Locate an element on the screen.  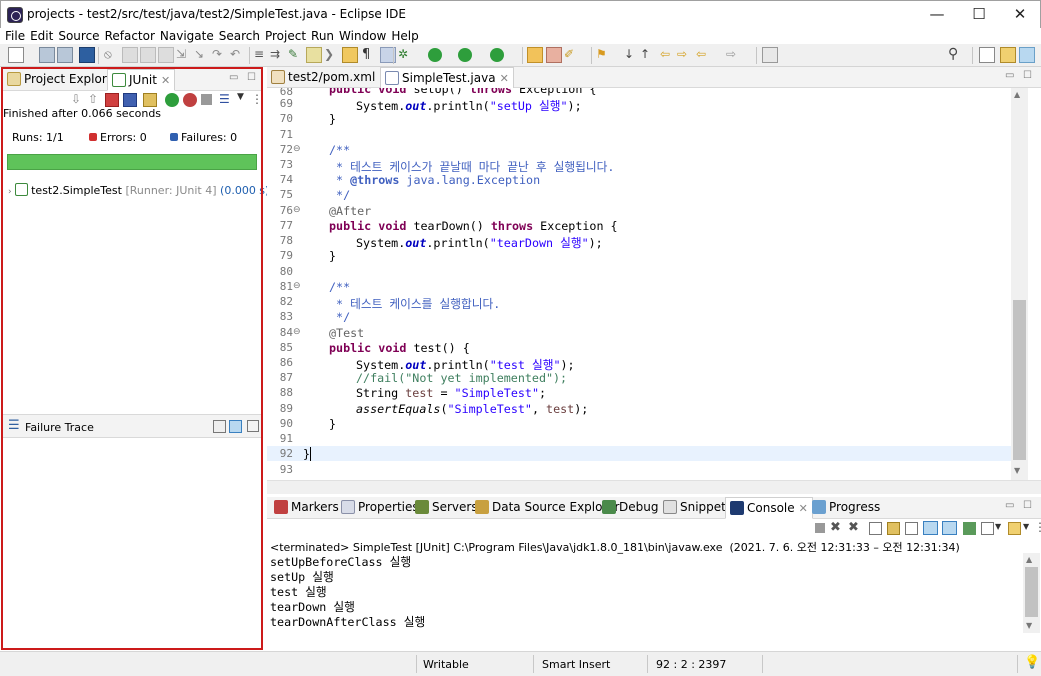
pilcrow-icon: ¶ is located at coordinates (370, 55).